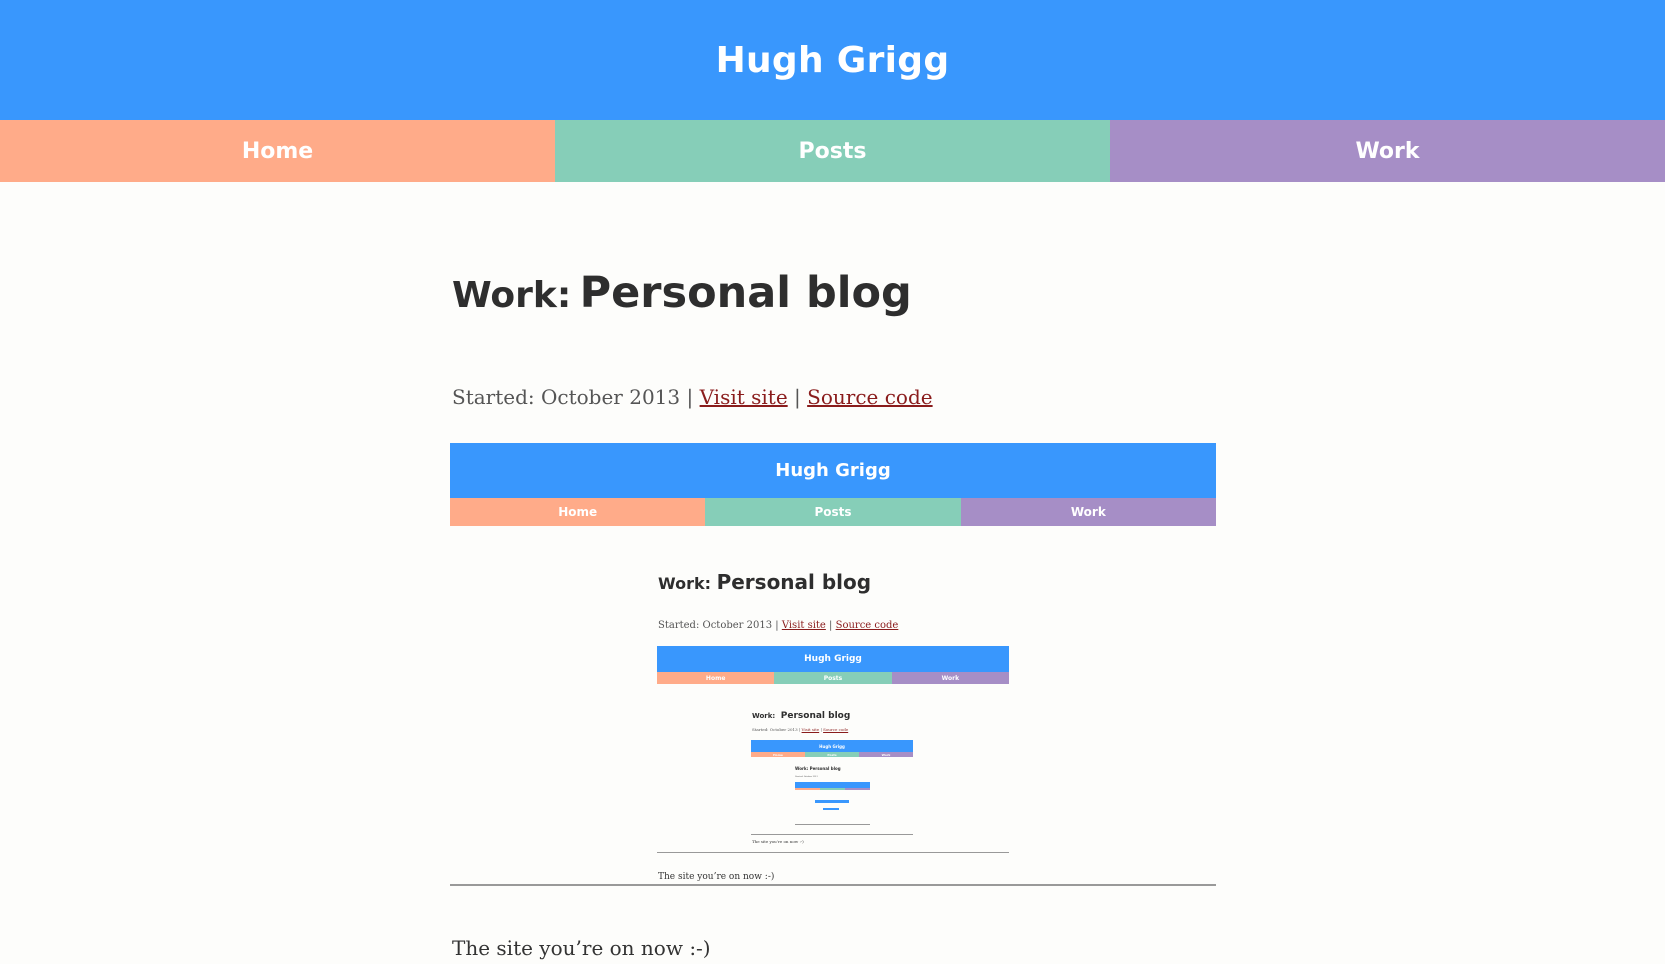 The height and width of the screenshot is (964, 1665). I want to click on screenshot-page-title: Work: Personal blog, so click(764, 582).